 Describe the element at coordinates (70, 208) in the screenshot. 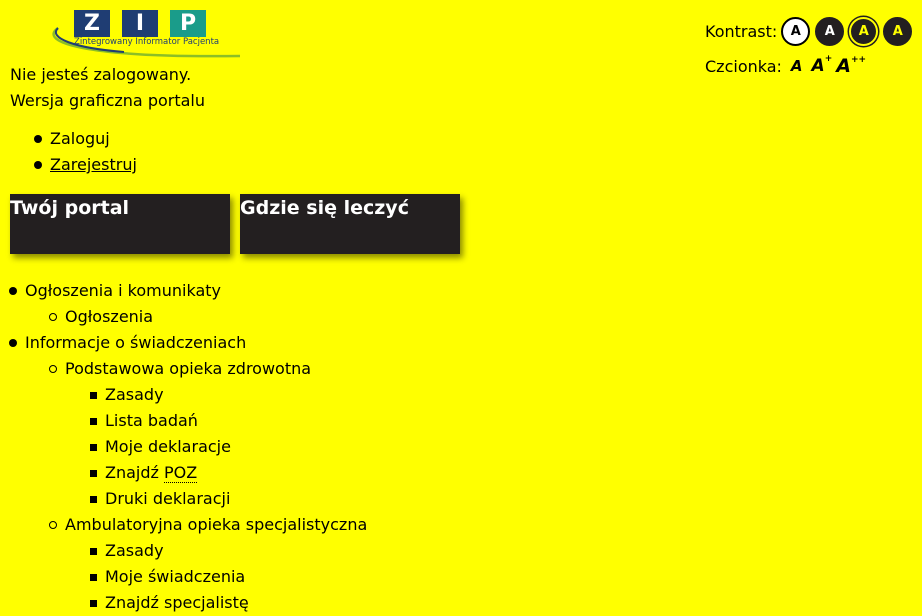

I see `your-portal-label: Twój portal` at that location.